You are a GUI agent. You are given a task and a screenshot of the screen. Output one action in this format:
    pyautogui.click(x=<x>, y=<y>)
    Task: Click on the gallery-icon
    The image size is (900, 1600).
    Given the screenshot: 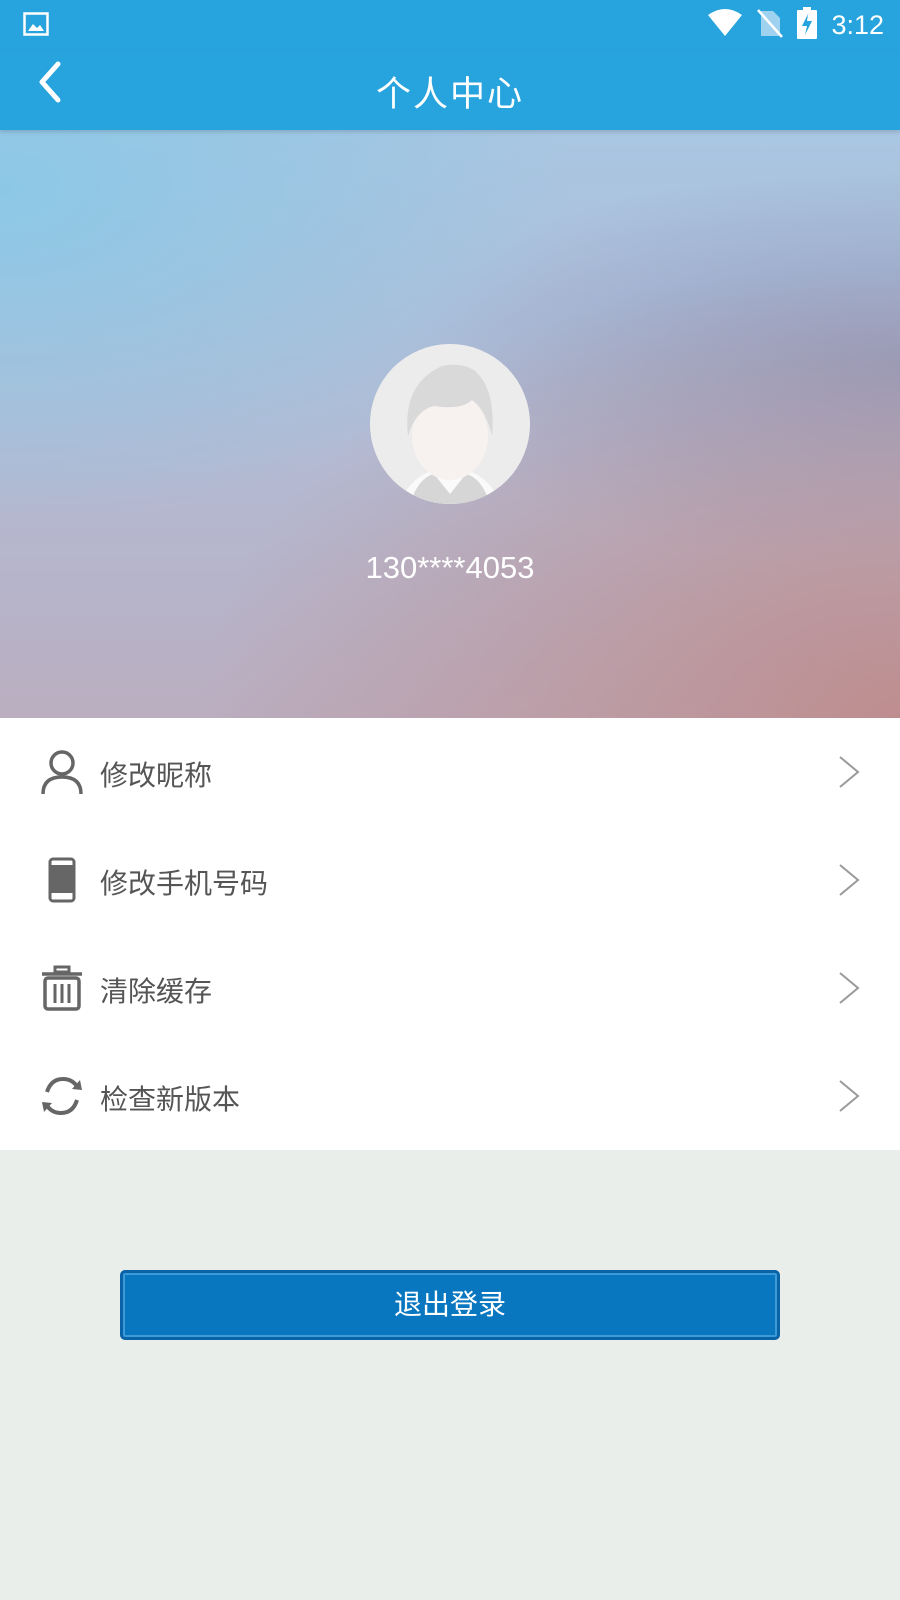 What is the action you would take?
    pyautogui.click(x=36, y=26)
    